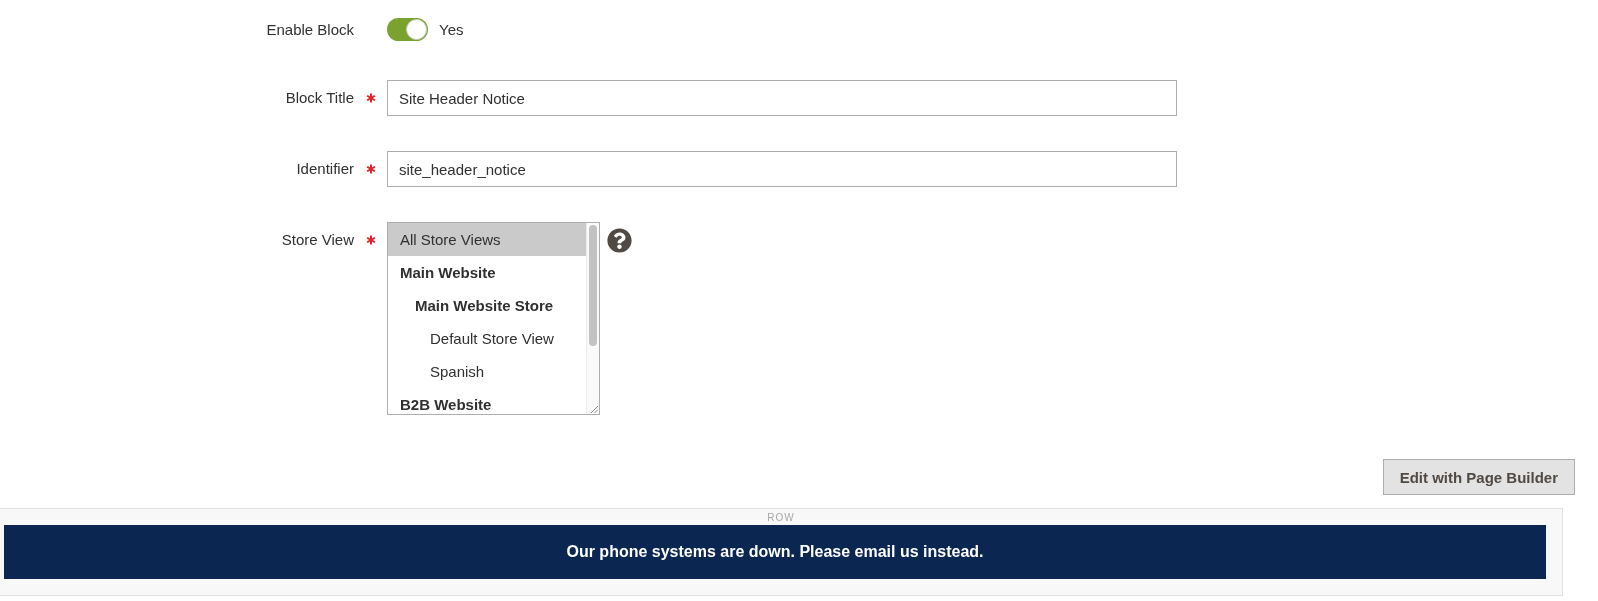  I want to click on store-view-option: Main Website, so click(487, 272).